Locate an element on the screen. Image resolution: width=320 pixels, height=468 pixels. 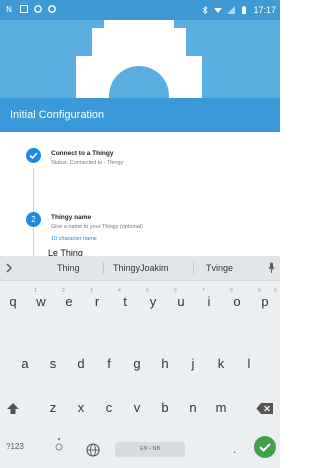
emoji-icon is located at coordinates (59, 444).